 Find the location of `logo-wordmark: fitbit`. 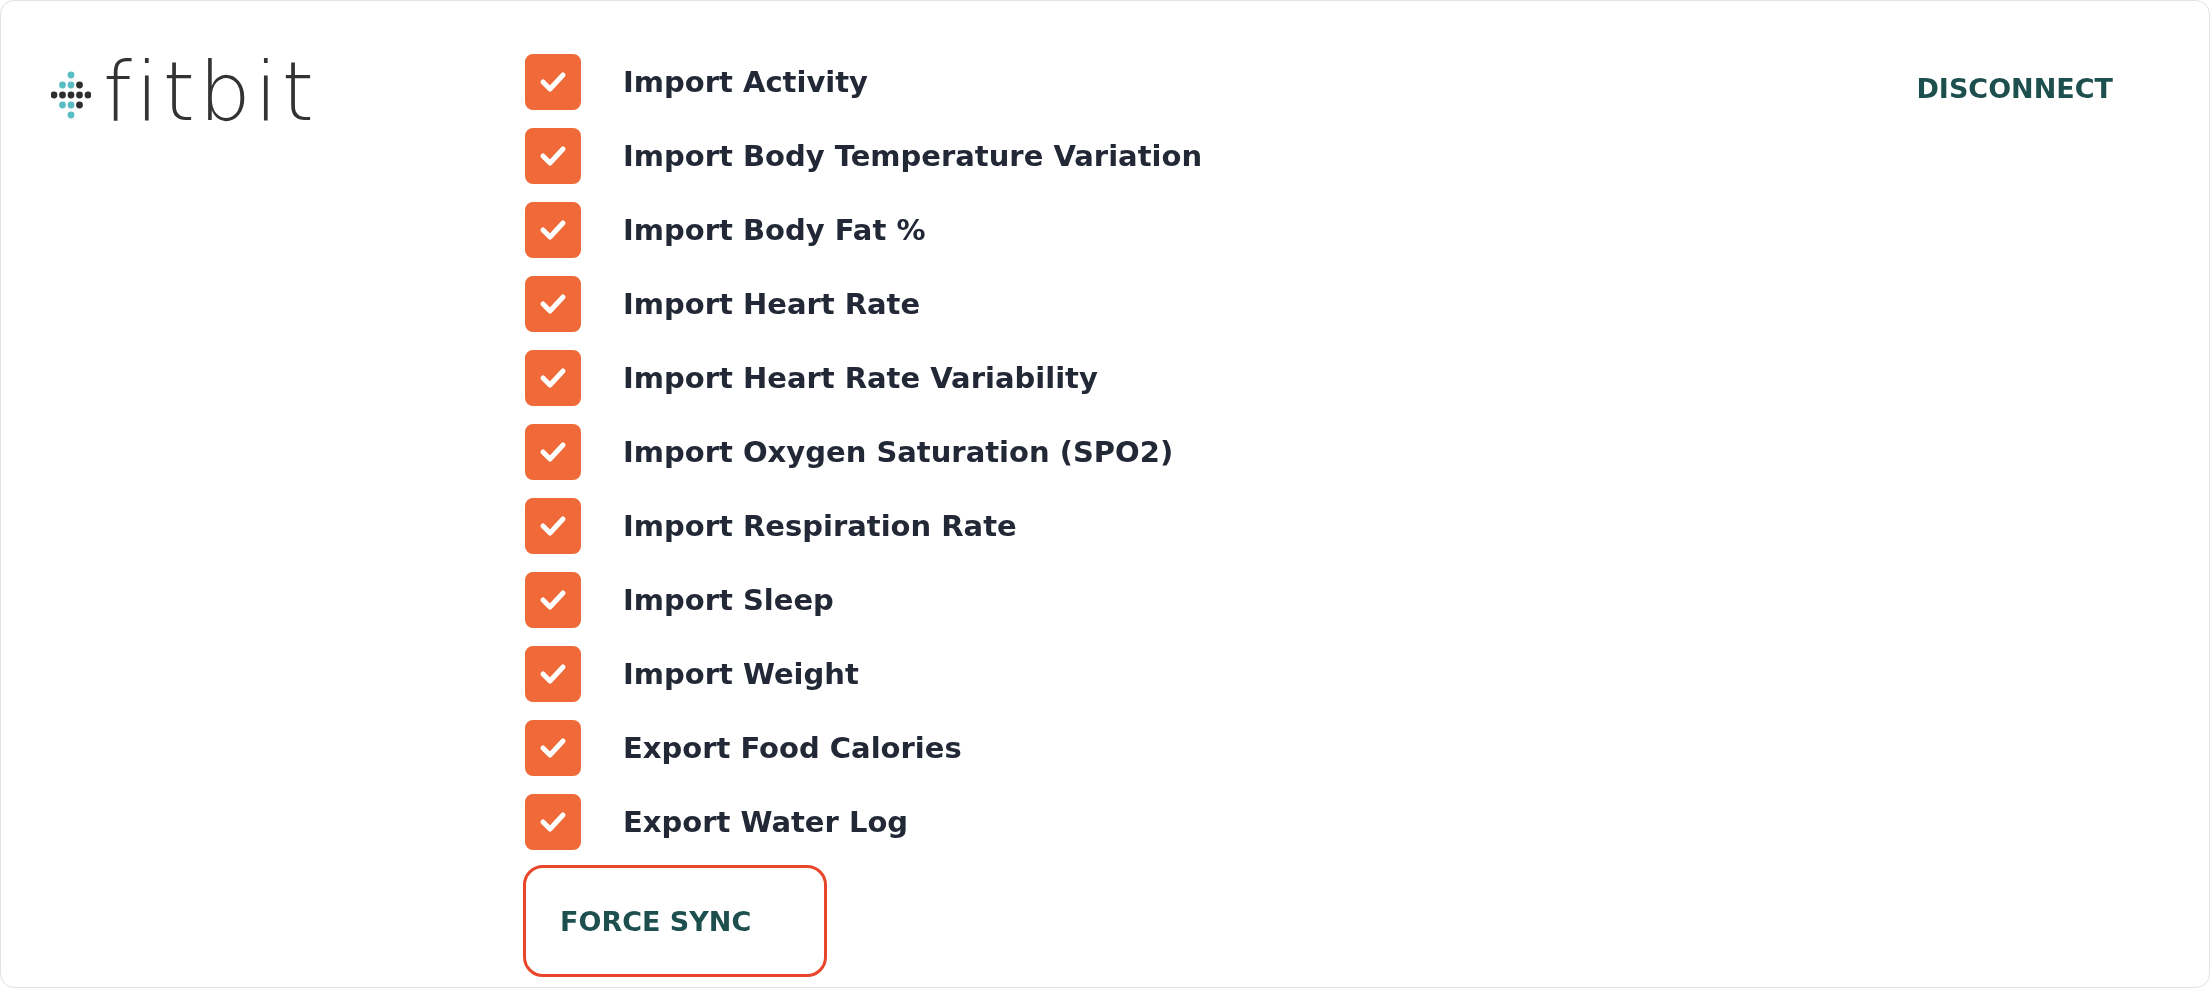

logo-wordmark: fitbit is located at coordinates (210, 92).